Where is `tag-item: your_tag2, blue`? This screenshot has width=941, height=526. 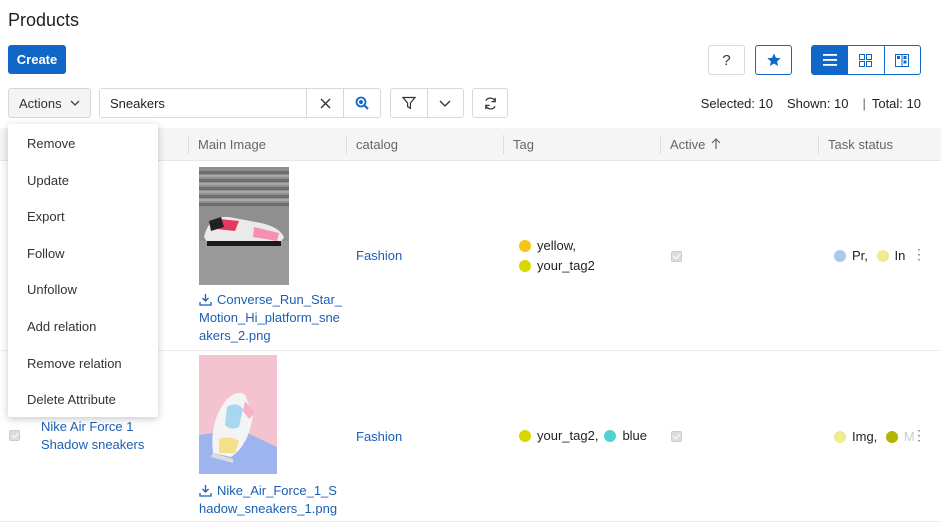 tag-item: your_tag2, blue is located at coordinates (583, 436).